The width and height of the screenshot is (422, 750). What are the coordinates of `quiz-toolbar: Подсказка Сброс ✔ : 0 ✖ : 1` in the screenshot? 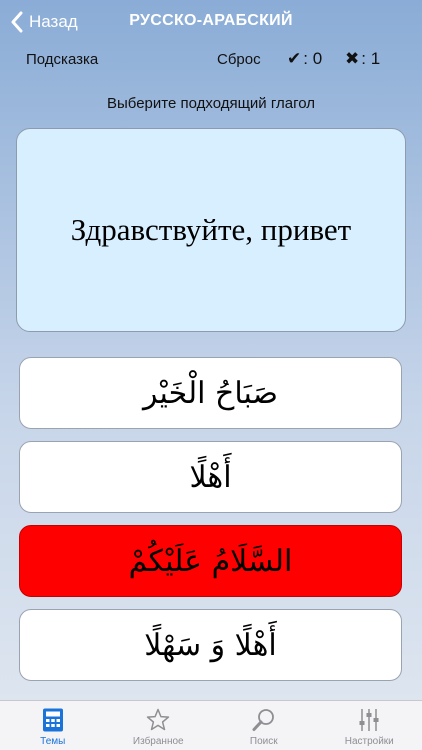 It's located at (211, 60).